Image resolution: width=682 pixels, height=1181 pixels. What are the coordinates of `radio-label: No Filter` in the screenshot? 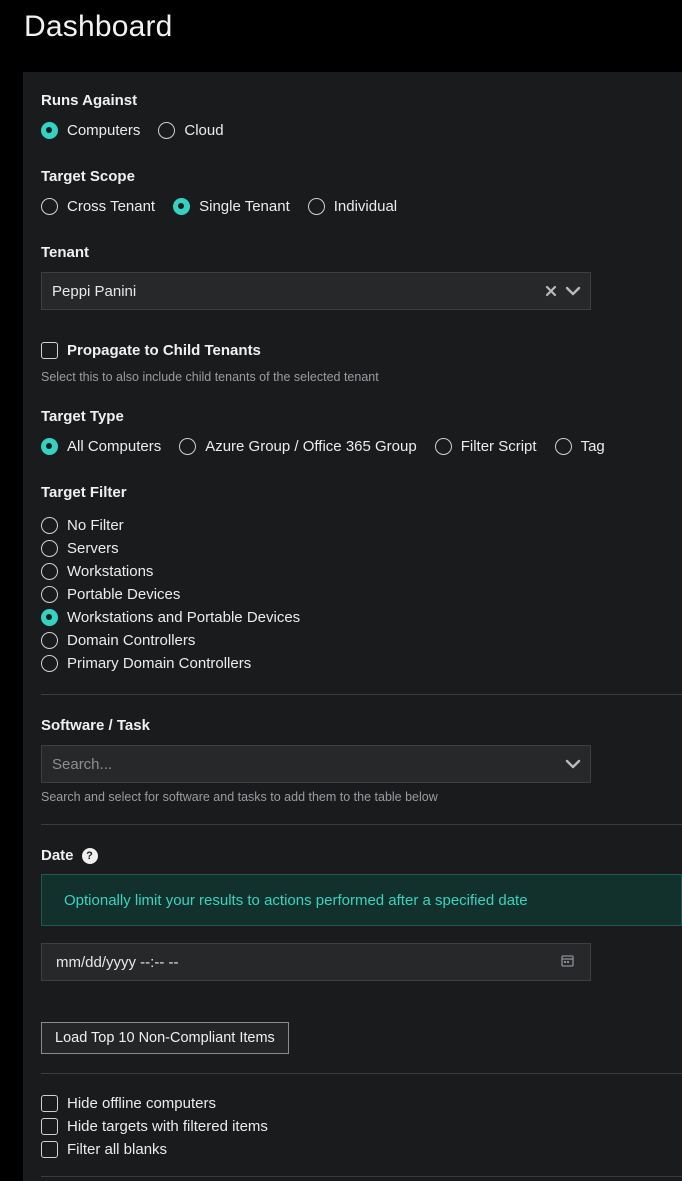 It's located at (95, 525).